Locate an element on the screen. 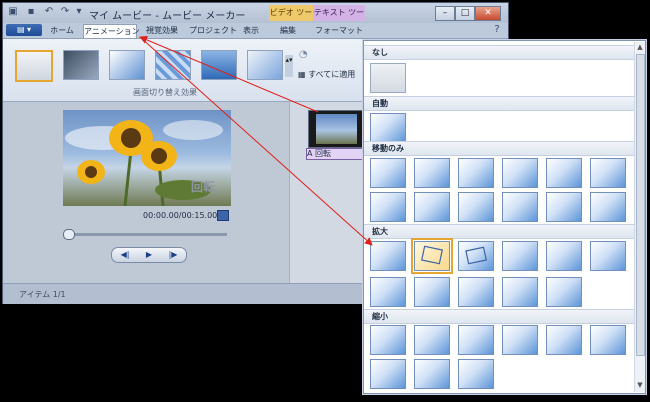 The image size is (650, 402). arrow-to-animations-tab is located at coordinates (229, 74).